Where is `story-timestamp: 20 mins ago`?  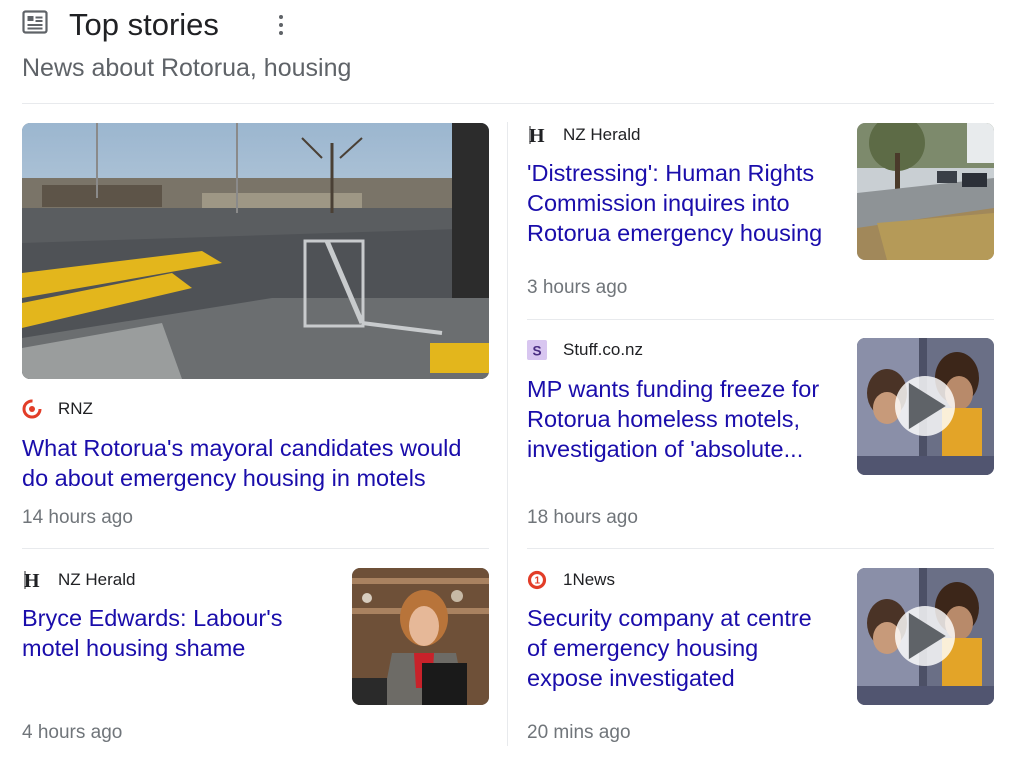
story-timestamp: 20 mins ago is located at coordinates (579, 732).